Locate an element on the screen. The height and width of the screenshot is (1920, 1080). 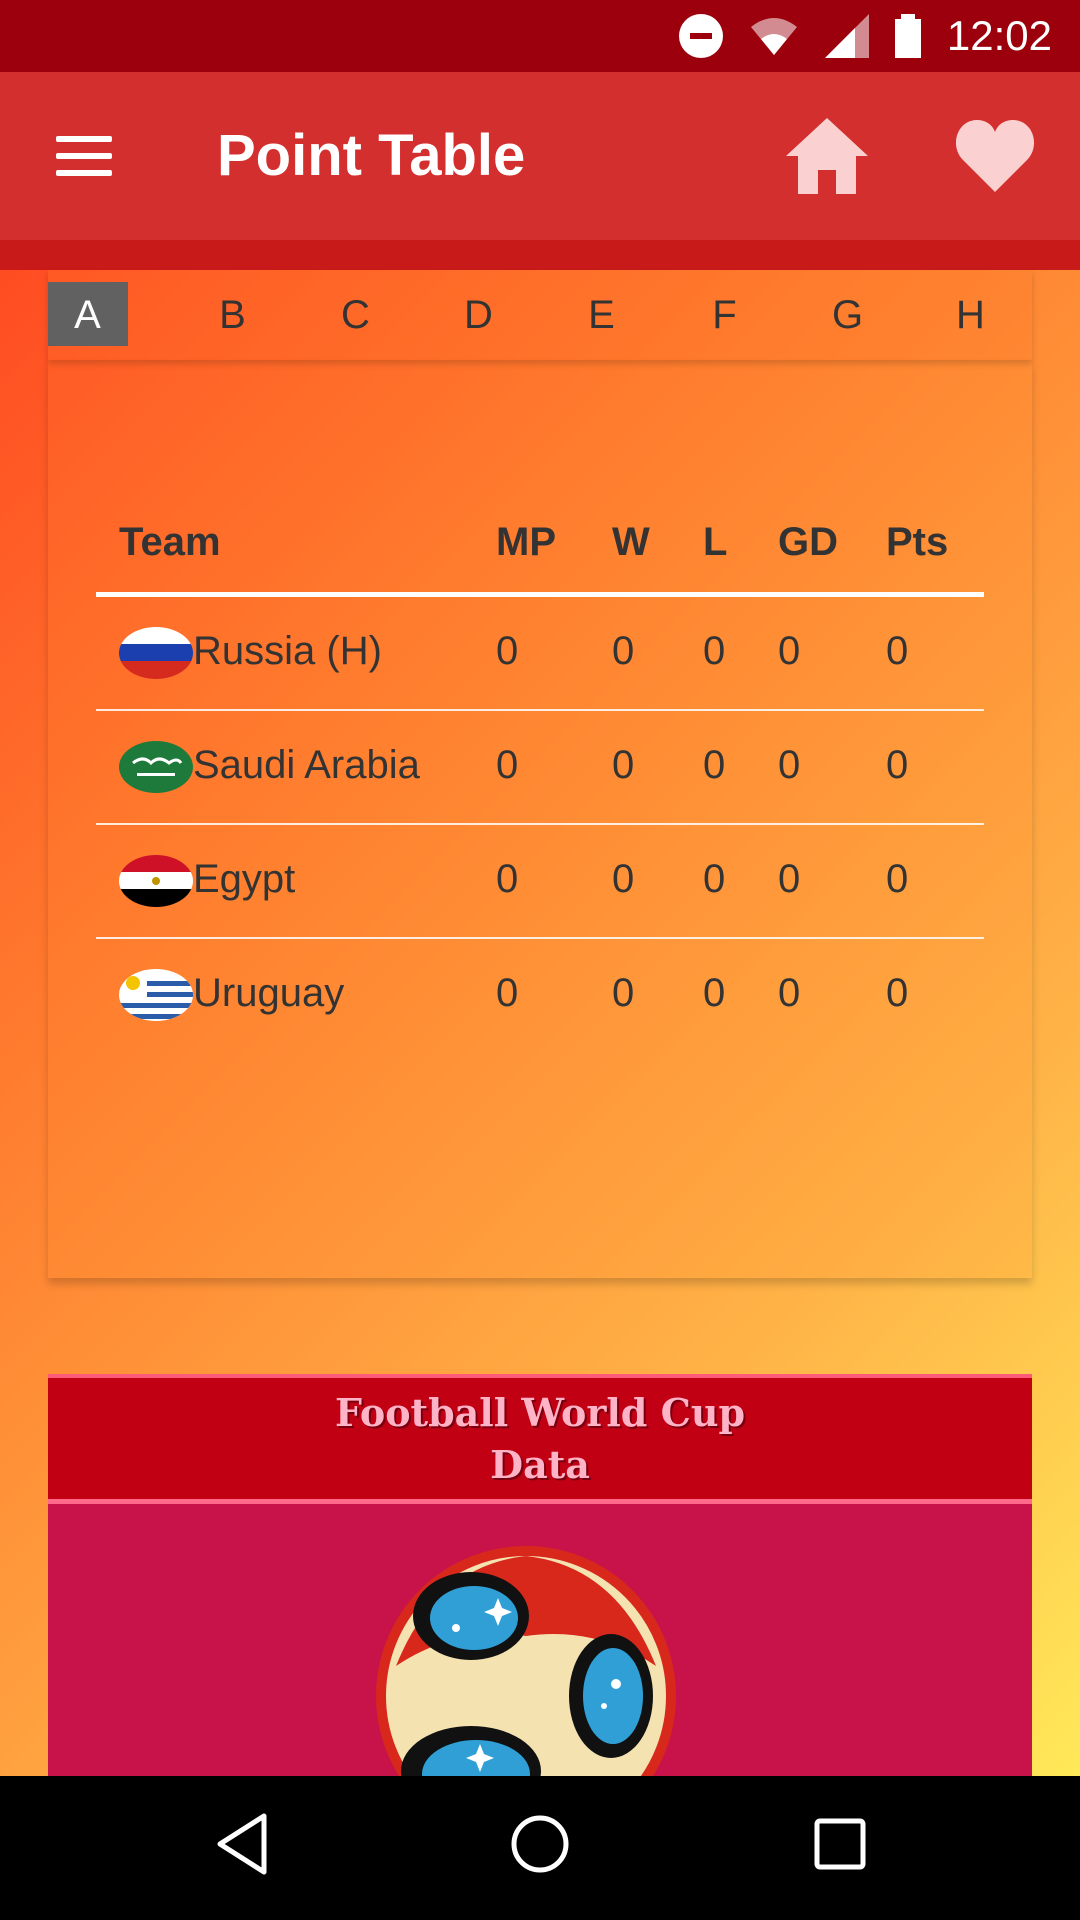
page-title: Point Table is located at coordinates (371, 155).